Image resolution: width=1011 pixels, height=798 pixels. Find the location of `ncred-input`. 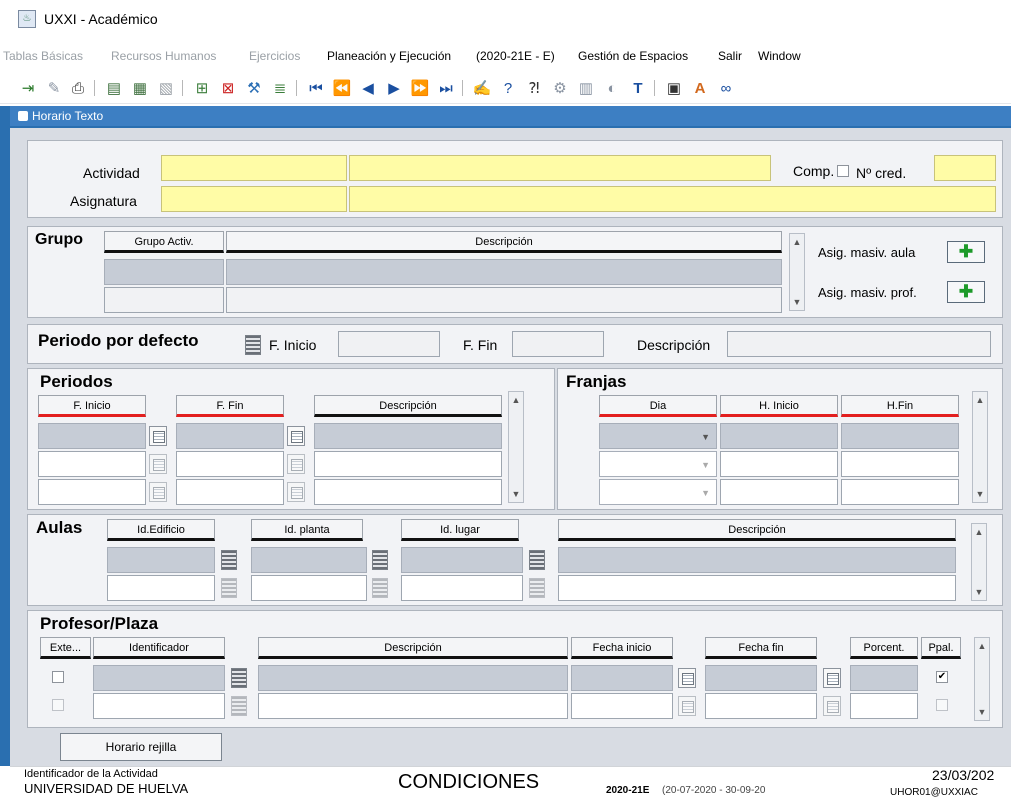

ncred-input is located at coordinates (965, 168).